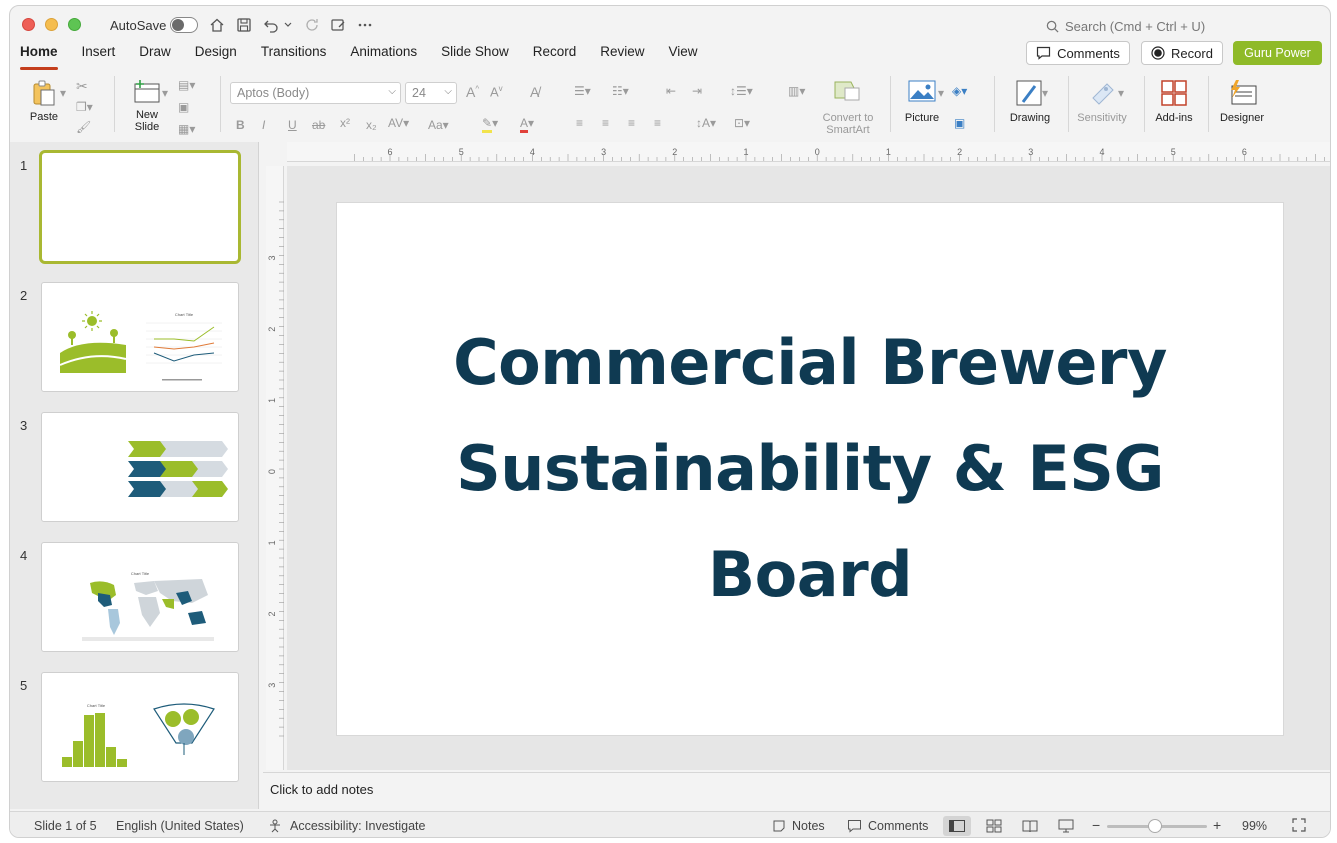 The image size is (1337, 843). I want to click on normal-view-icon, so click(957, 826).